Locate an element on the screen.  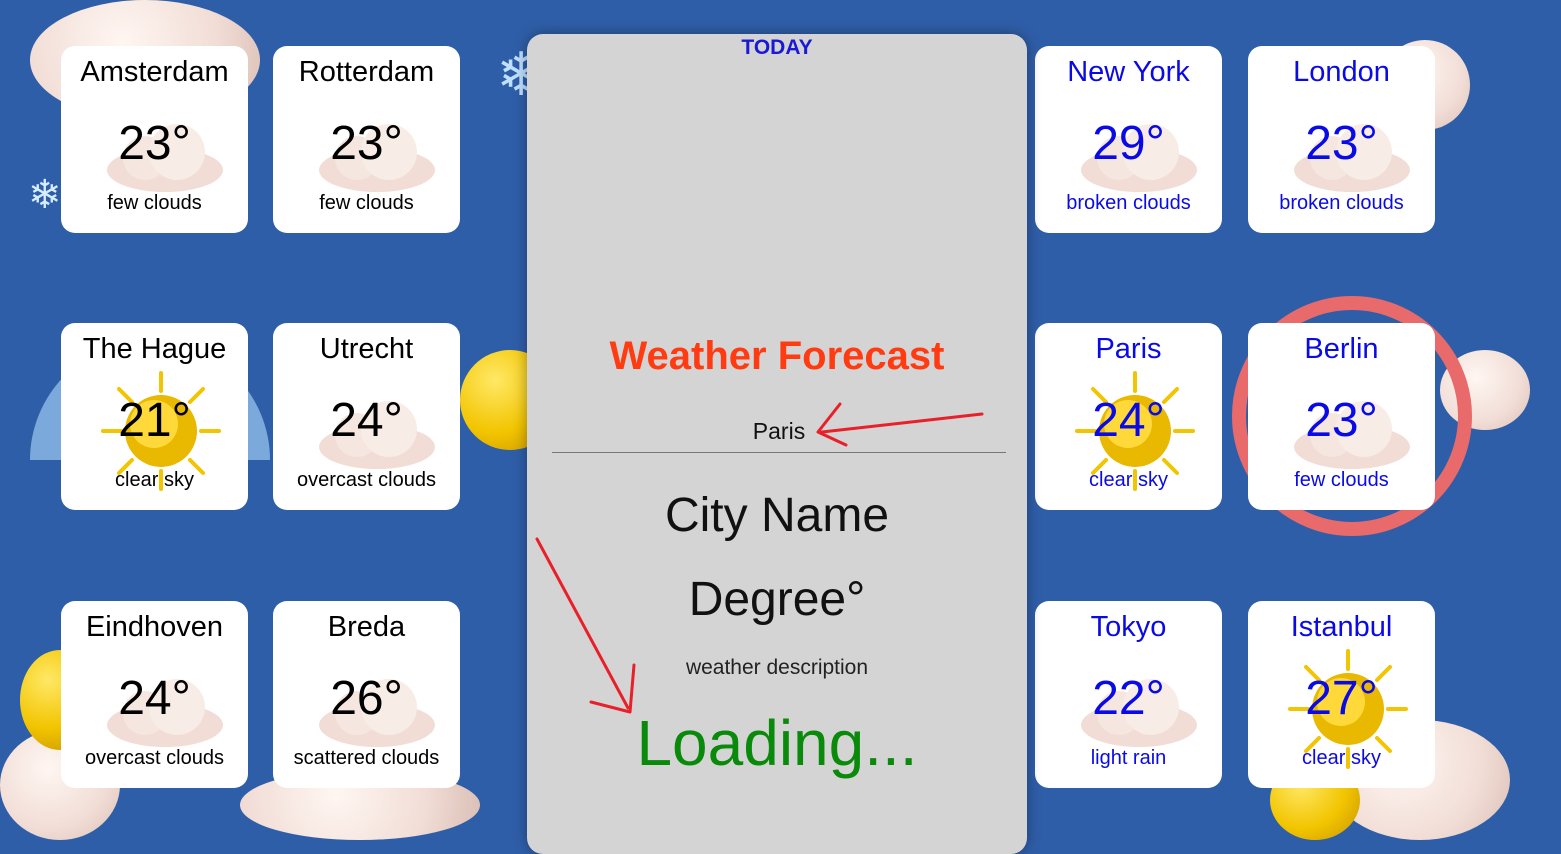
temperature: 29° is located at coordinates (1128, 143).